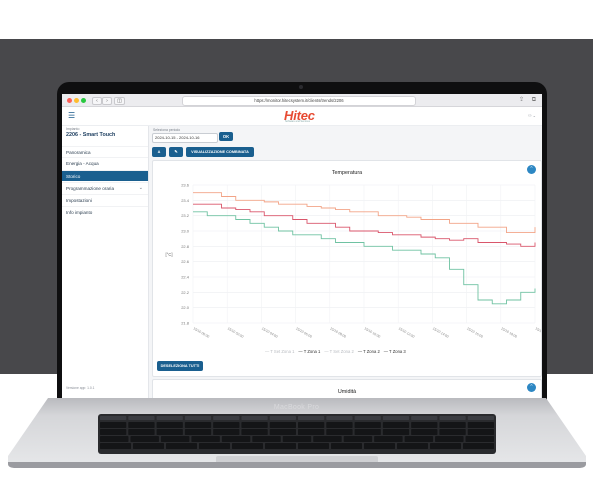  Describe the element at coordinates (534, 100) in the screenshot. I see `tabs-icon: ⧉` at that location.